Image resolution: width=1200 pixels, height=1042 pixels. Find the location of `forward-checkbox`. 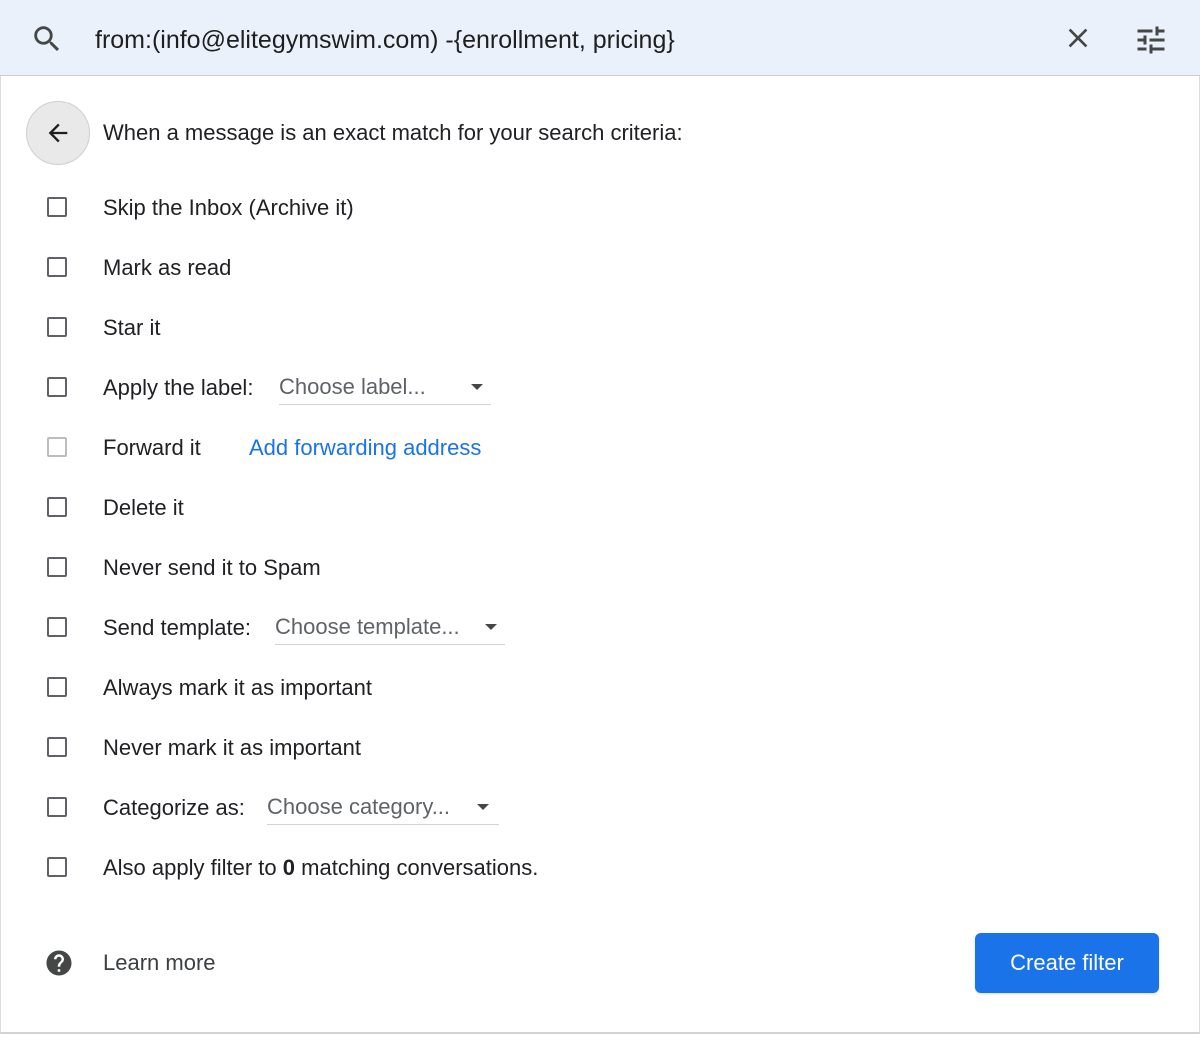

forward-checkbox is located at coordinates (57, 447).